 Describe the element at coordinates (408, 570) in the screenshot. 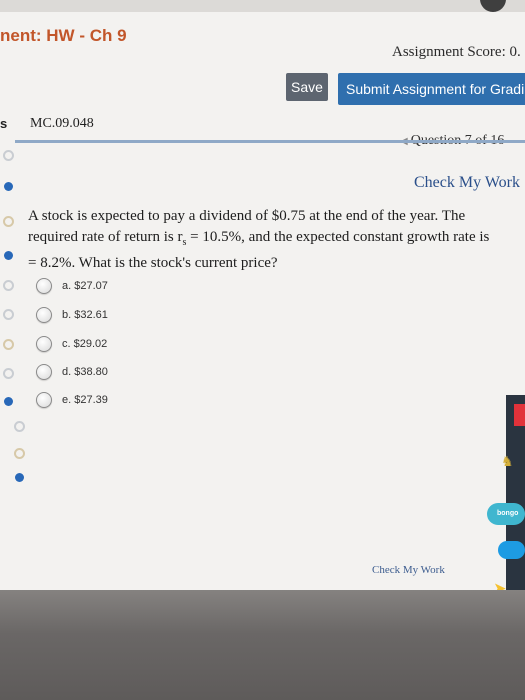

I see `bottom-check-my-work-link: Check My Work` at that location.